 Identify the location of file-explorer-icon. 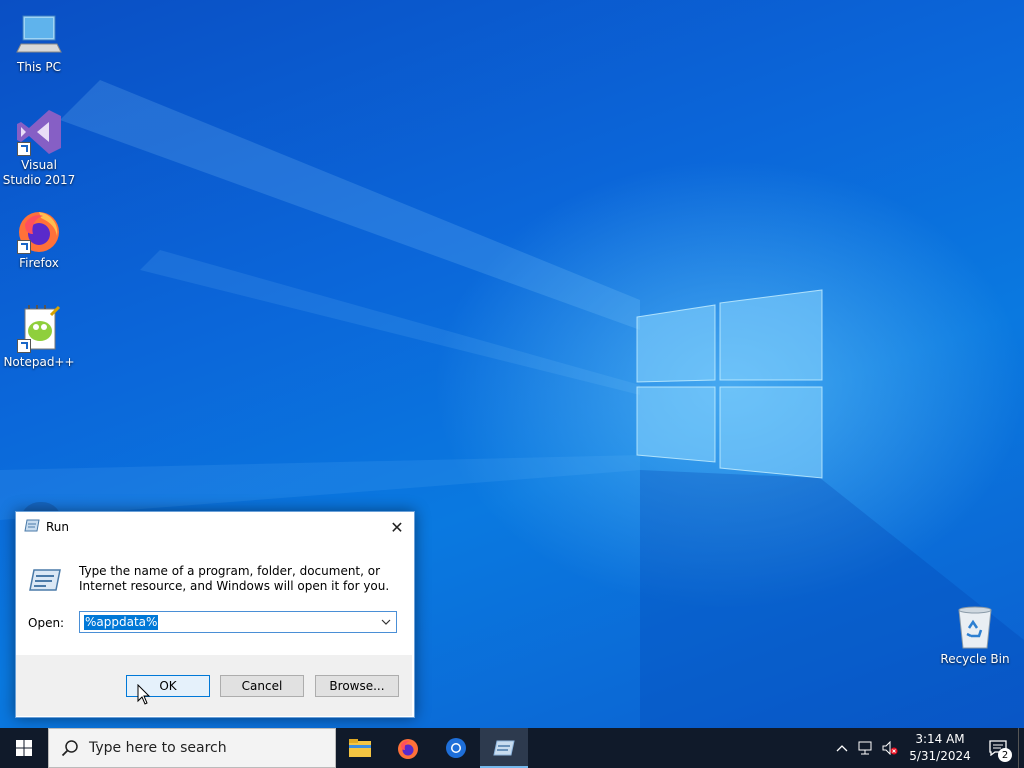
(360, 748).